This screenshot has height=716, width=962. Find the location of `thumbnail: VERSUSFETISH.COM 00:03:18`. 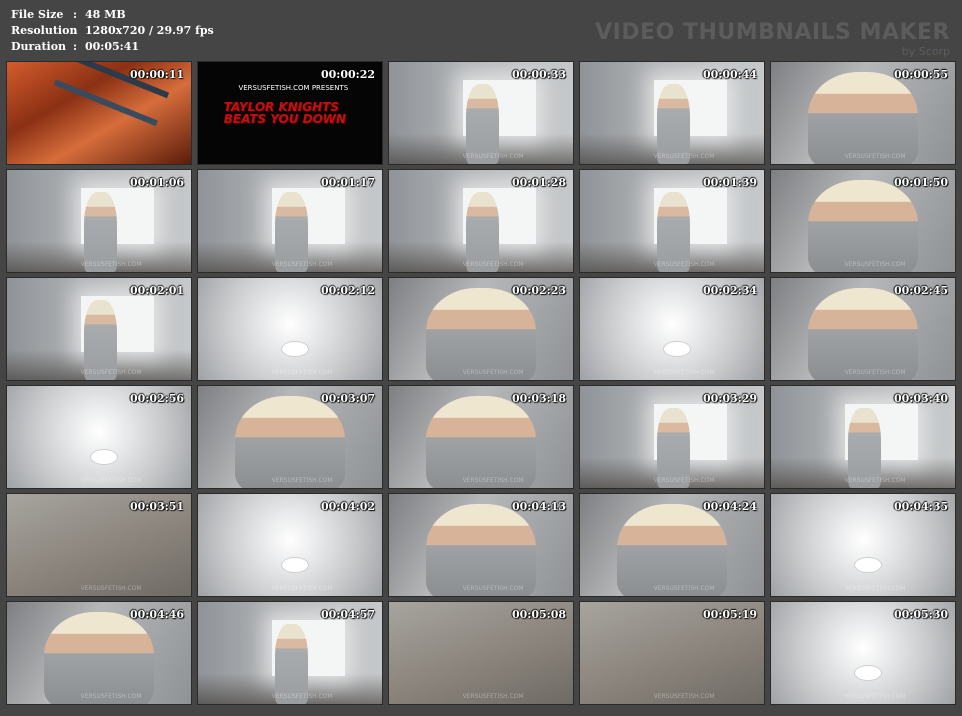

thumbnail: VERSUSFETISH.COM 00:03:18 is located at coordinates (481, 437).